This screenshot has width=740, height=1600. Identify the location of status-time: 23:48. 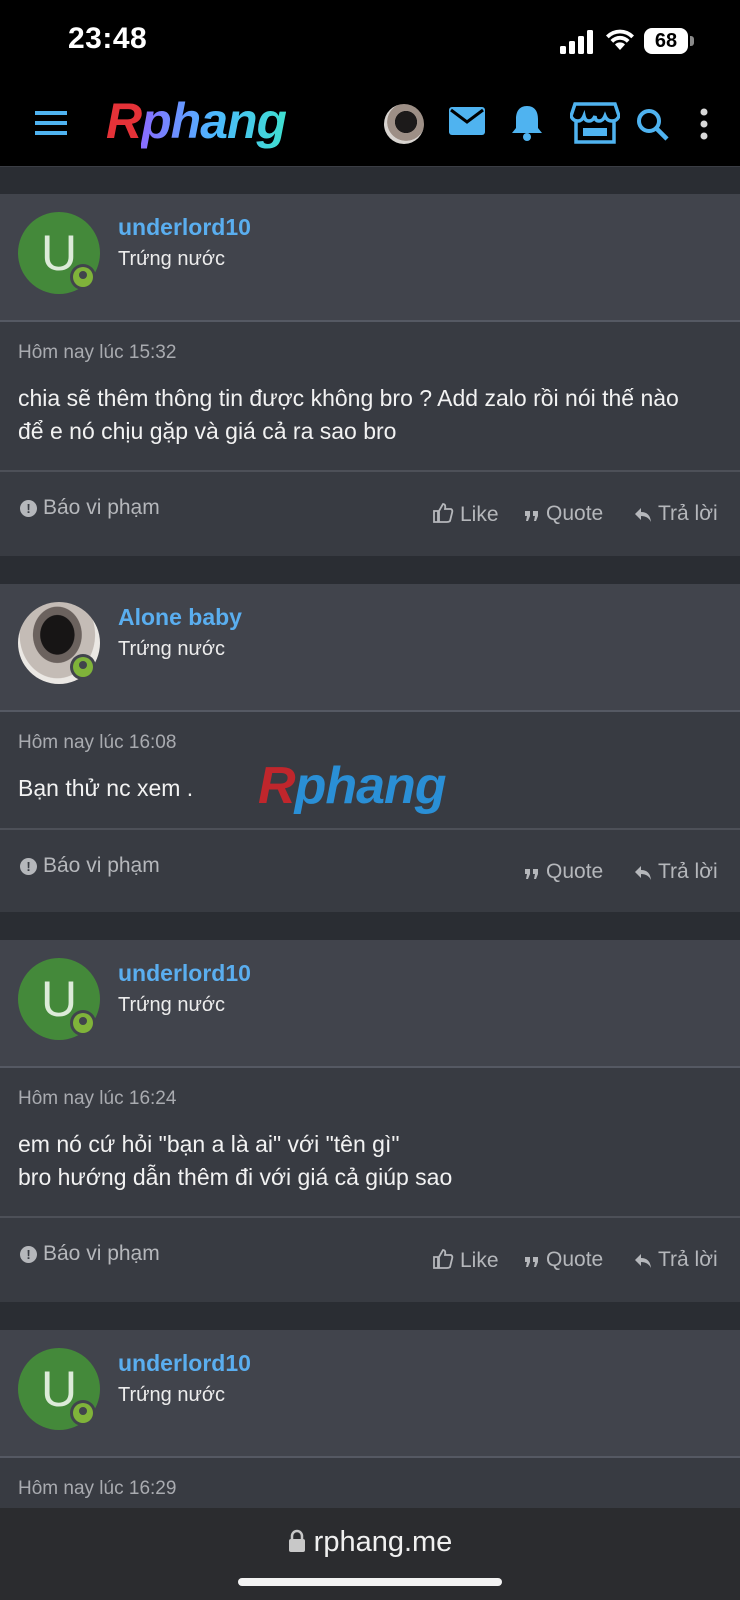
(108, 38).